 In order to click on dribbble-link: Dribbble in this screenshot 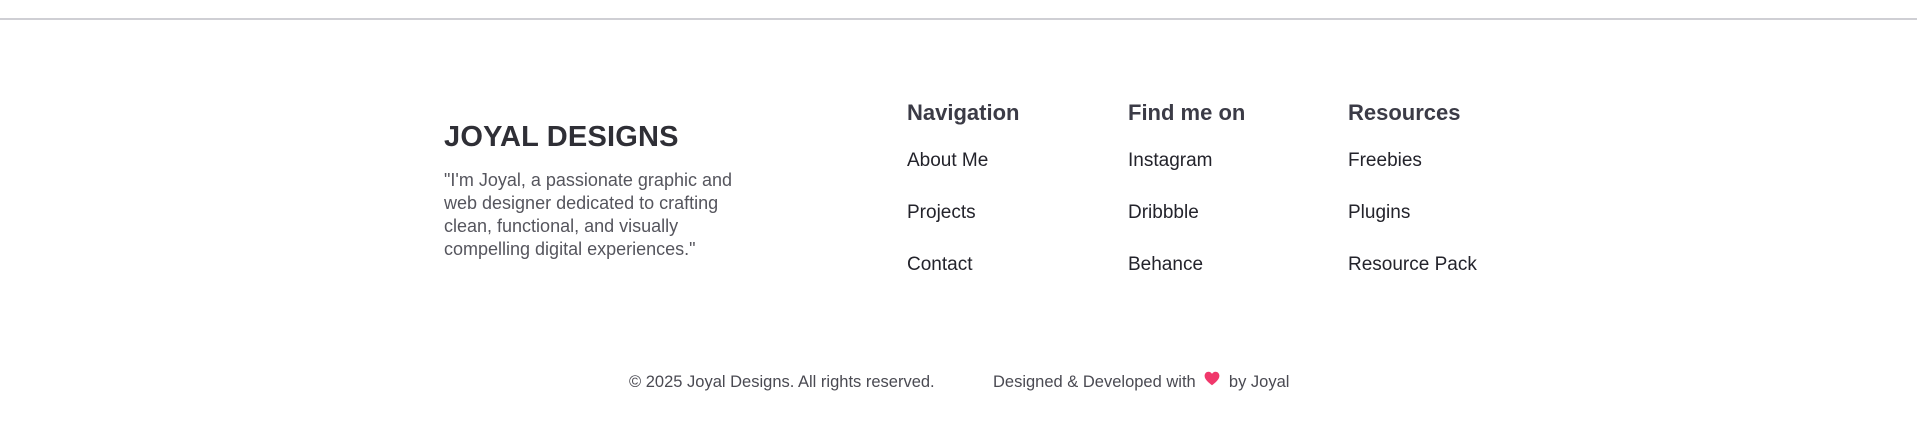, I will do `click(1163, 213)`.